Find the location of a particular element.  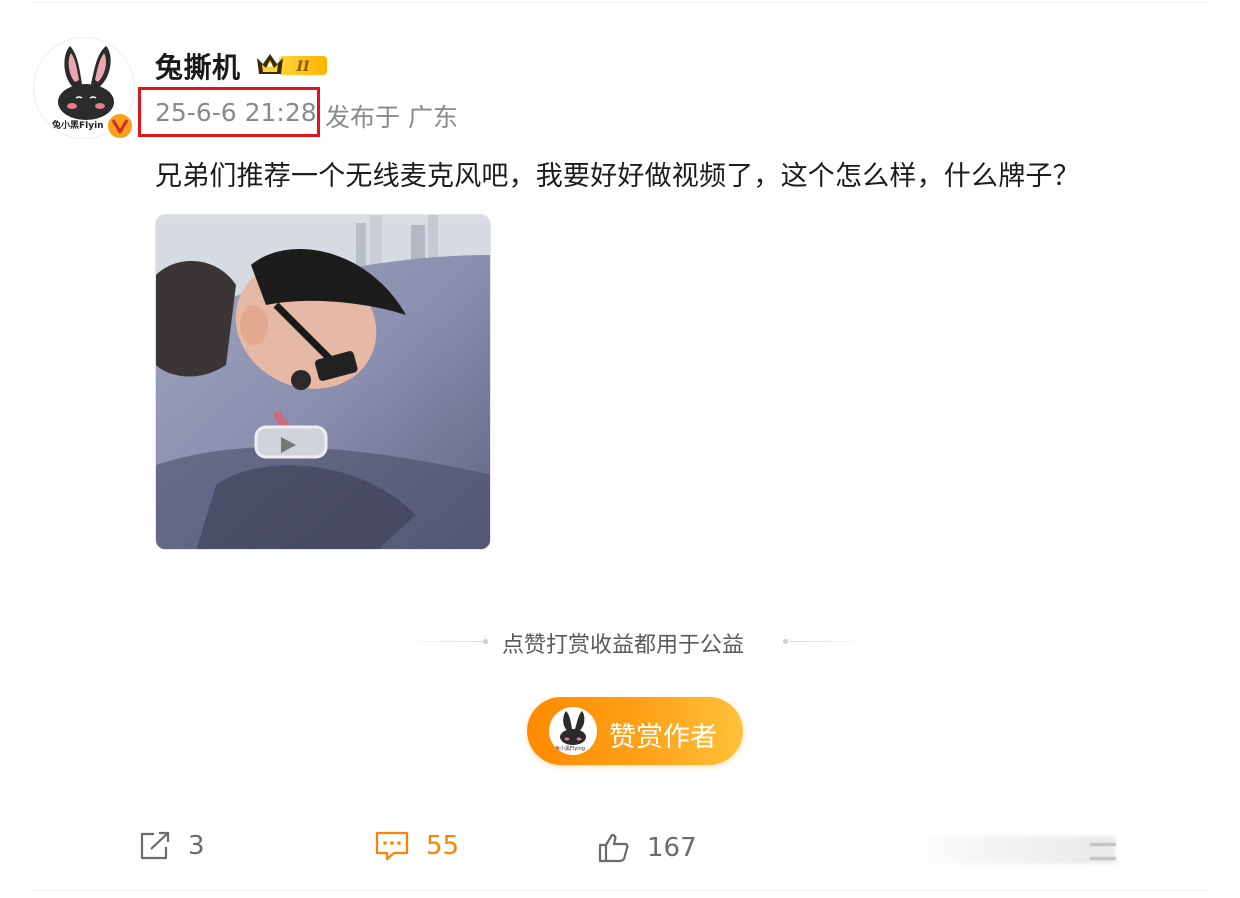

post-image is located at coordinates (323, 382).